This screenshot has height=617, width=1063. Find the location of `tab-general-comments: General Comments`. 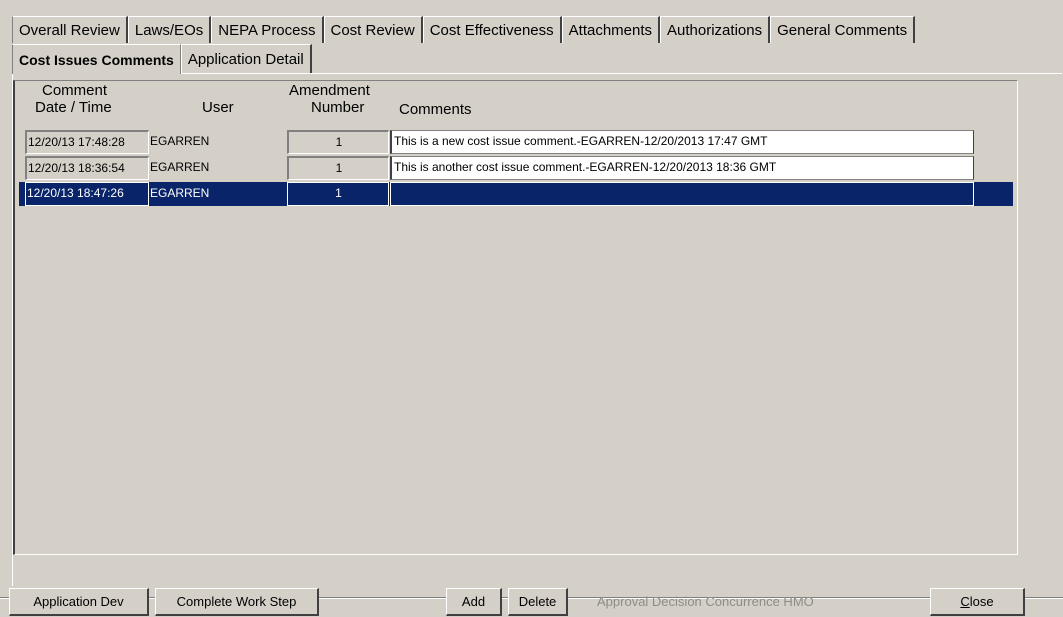

tab-general-comments: General Comments is located at coordinates (843, 29).